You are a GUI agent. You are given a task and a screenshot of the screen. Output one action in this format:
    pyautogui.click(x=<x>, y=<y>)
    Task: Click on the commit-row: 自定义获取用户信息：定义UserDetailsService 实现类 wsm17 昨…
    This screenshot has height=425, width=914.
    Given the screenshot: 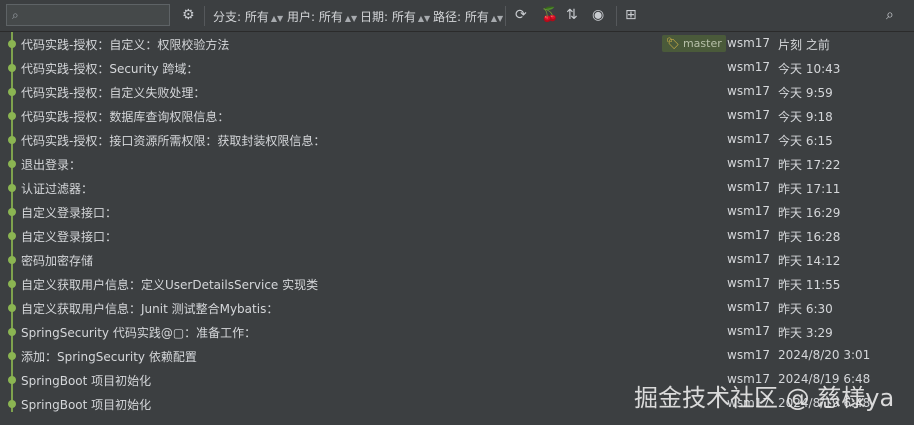 What is the action you would take?
    pyautogui.click(x=457, y=284)
    